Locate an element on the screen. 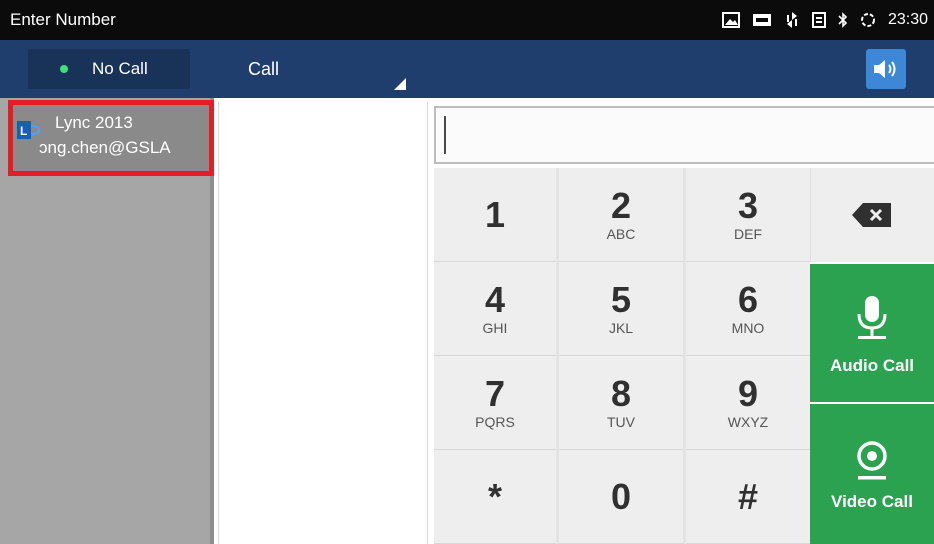 The image size is (934, 544). text-cursor is located at coordinates (445, 135).